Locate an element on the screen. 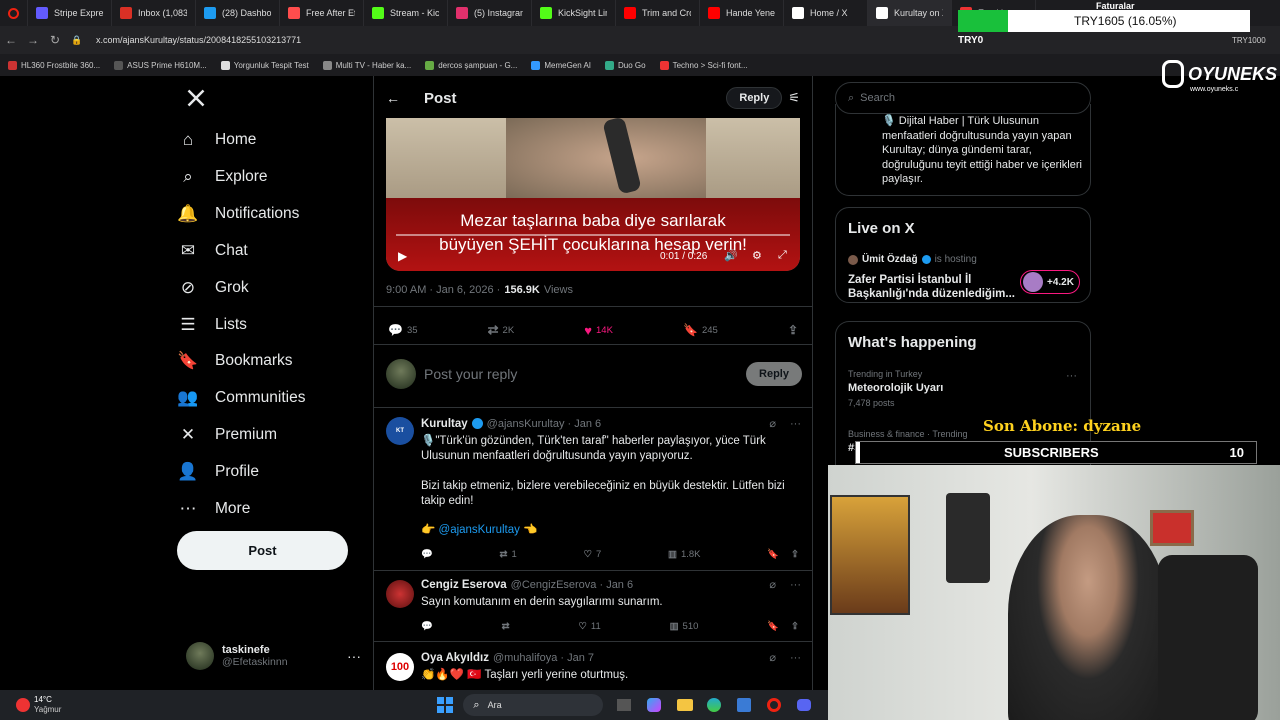  views-action: ▥ 1.8K is located at coordinates (684, 554).